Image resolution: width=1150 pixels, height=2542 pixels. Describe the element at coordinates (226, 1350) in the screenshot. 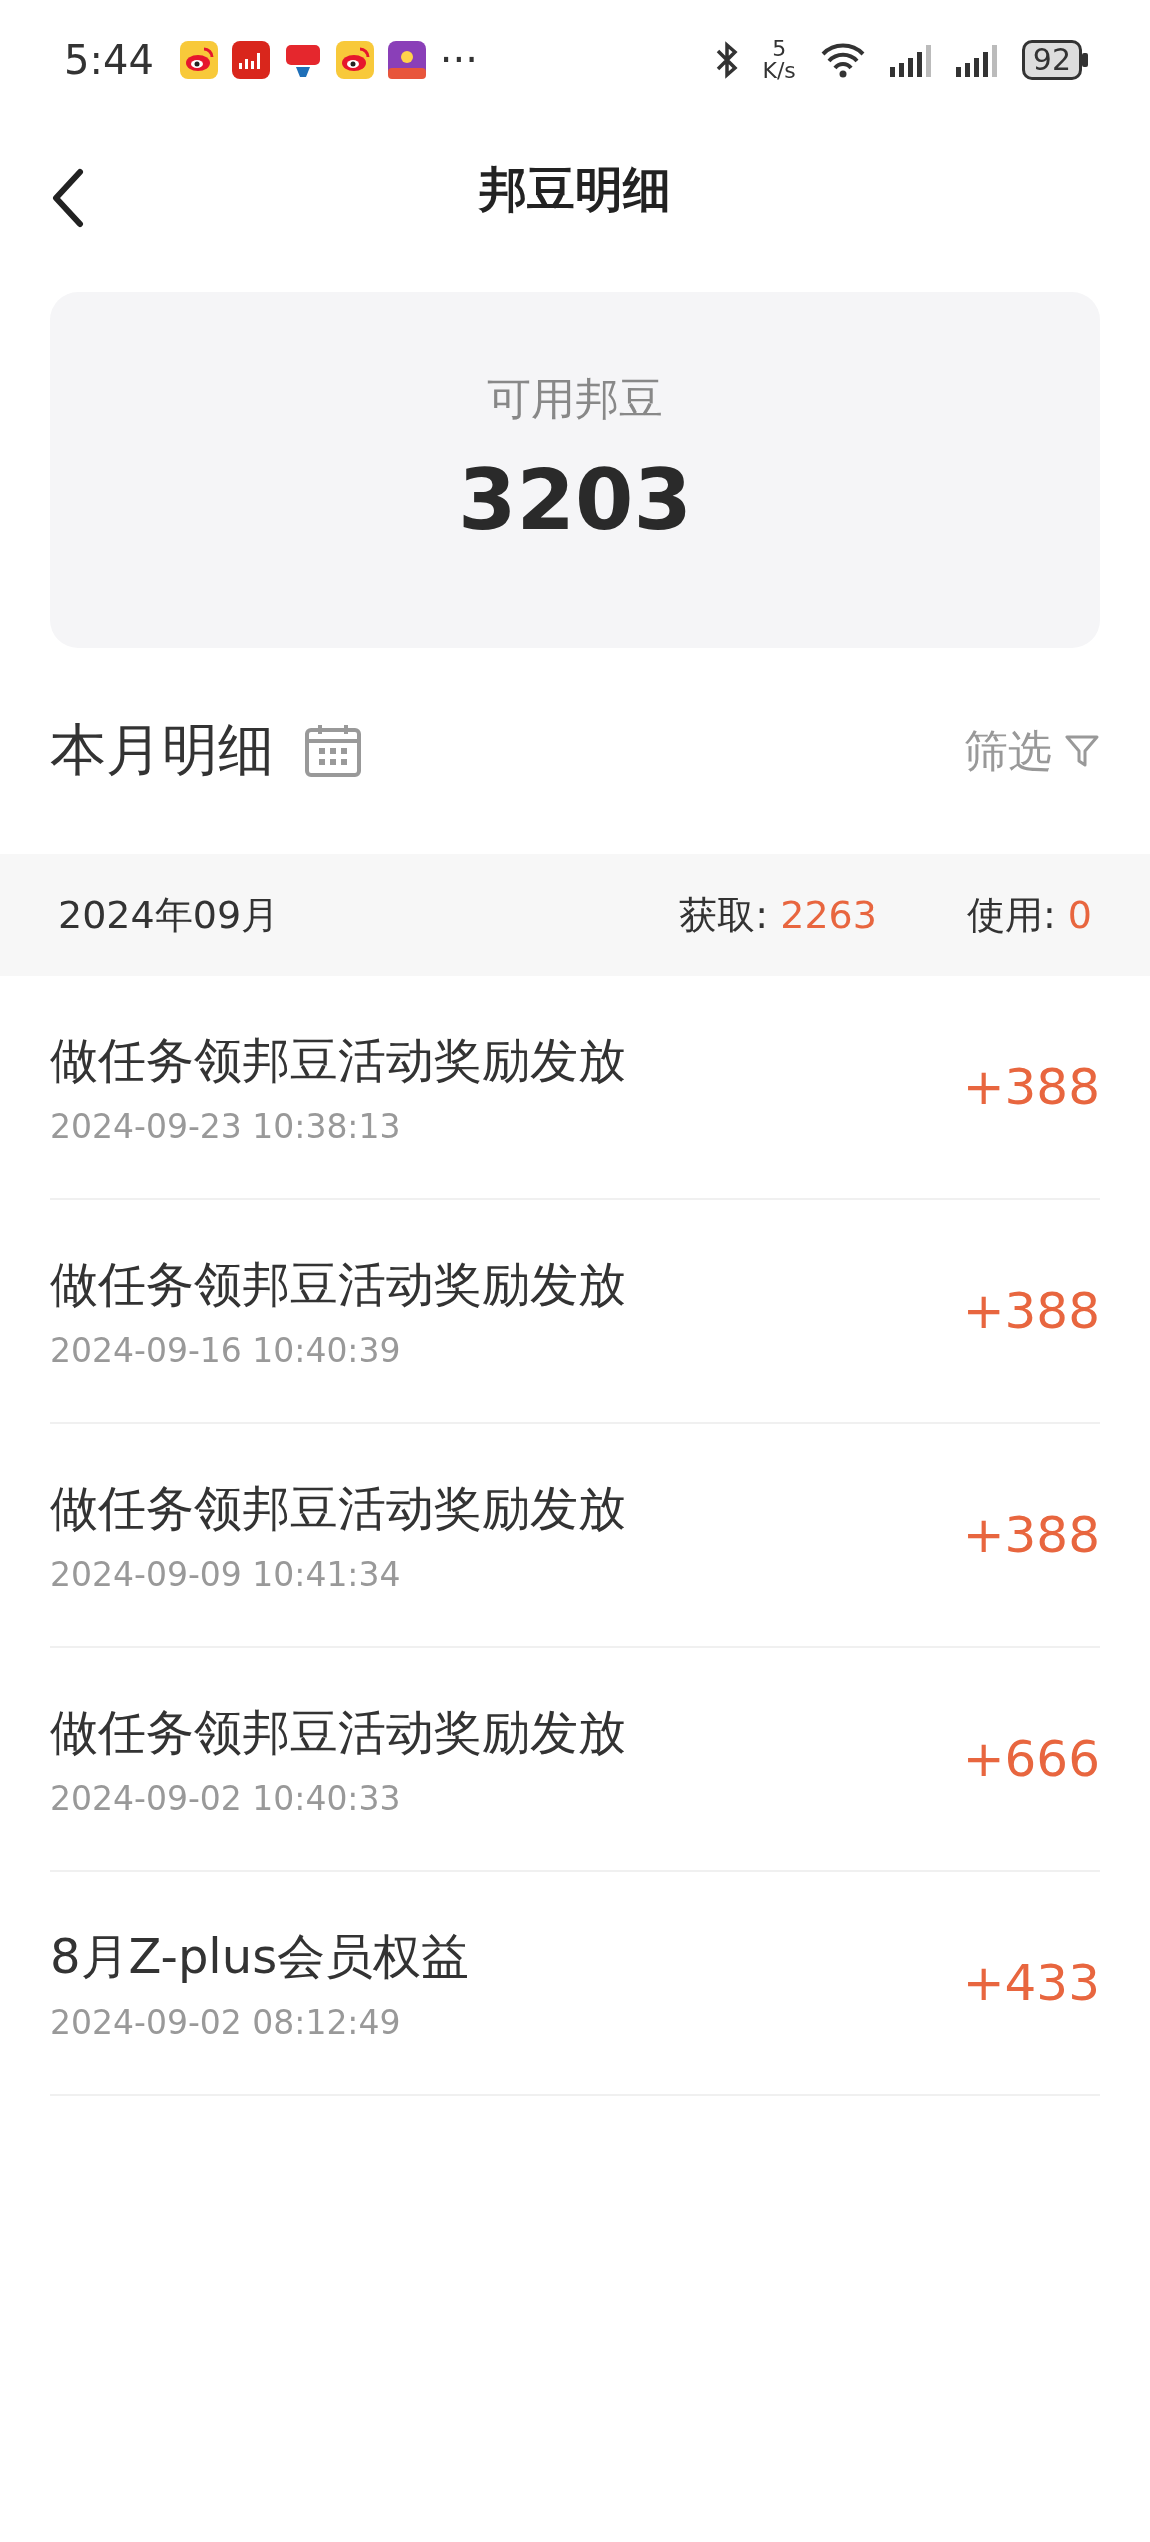

I see `record-time: 2024-09-16 10:40:39` at that location.